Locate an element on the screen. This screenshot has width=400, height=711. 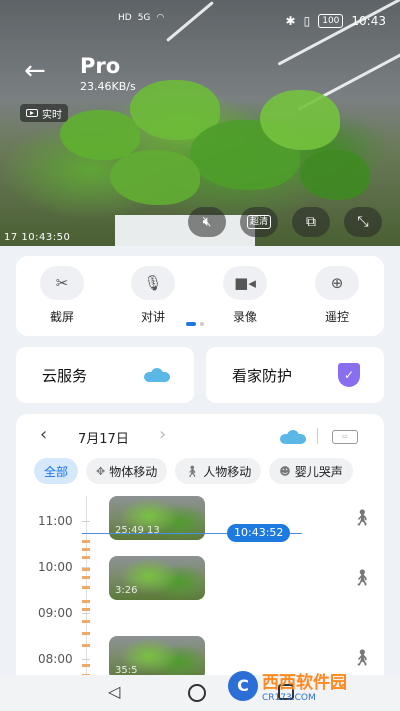
intercom-button: 🎙︎ 对讲 is located at coordinates (153, 295).